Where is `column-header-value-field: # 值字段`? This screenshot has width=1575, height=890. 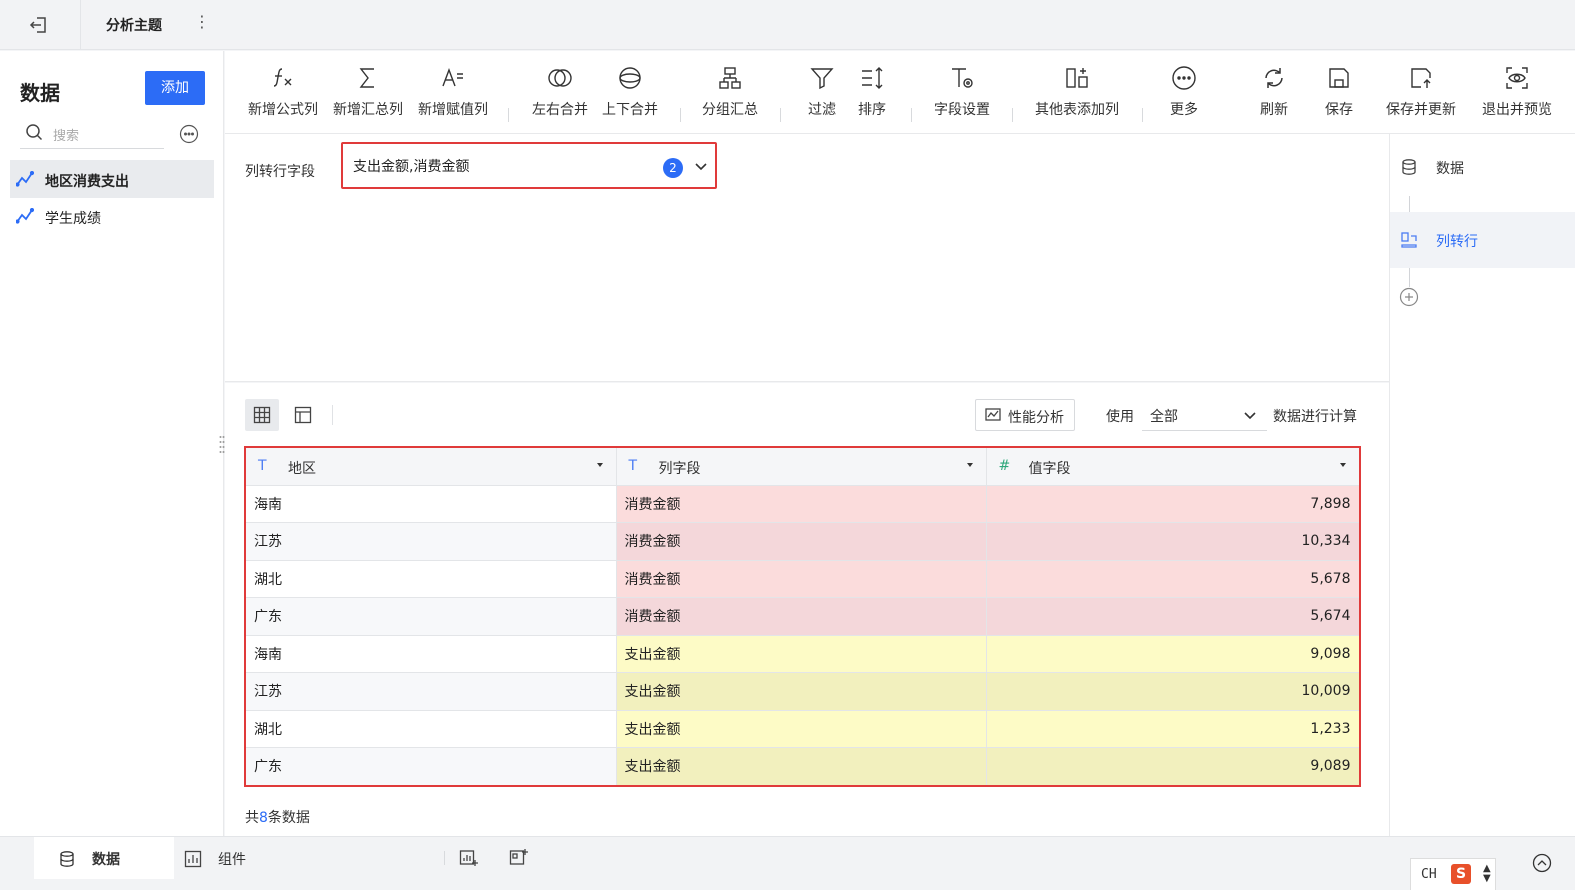 column-header-value-field: # 值字段 is located at coordinates (1172, 467).